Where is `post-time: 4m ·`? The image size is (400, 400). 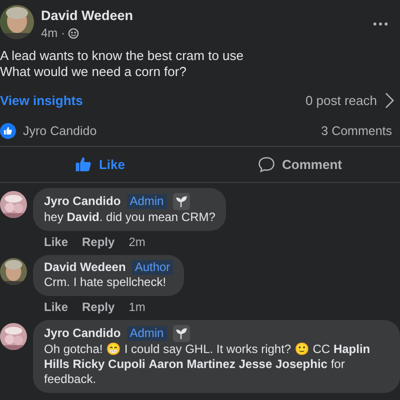
post-time: 4m · is located at coordinates (53, 33).